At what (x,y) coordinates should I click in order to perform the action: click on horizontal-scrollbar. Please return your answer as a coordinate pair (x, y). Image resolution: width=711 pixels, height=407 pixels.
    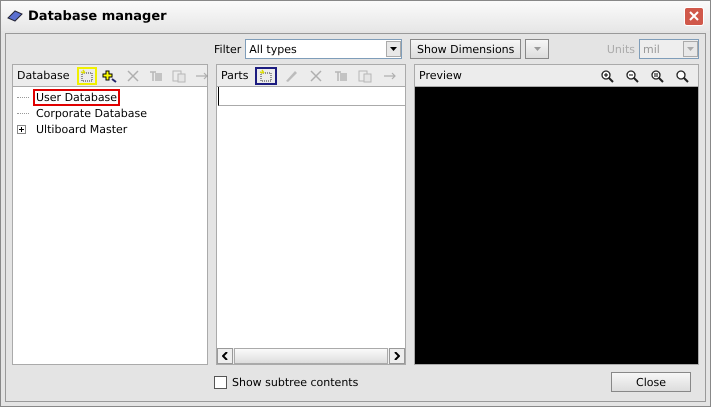
    Looking at the image, I should click on (311, 356).